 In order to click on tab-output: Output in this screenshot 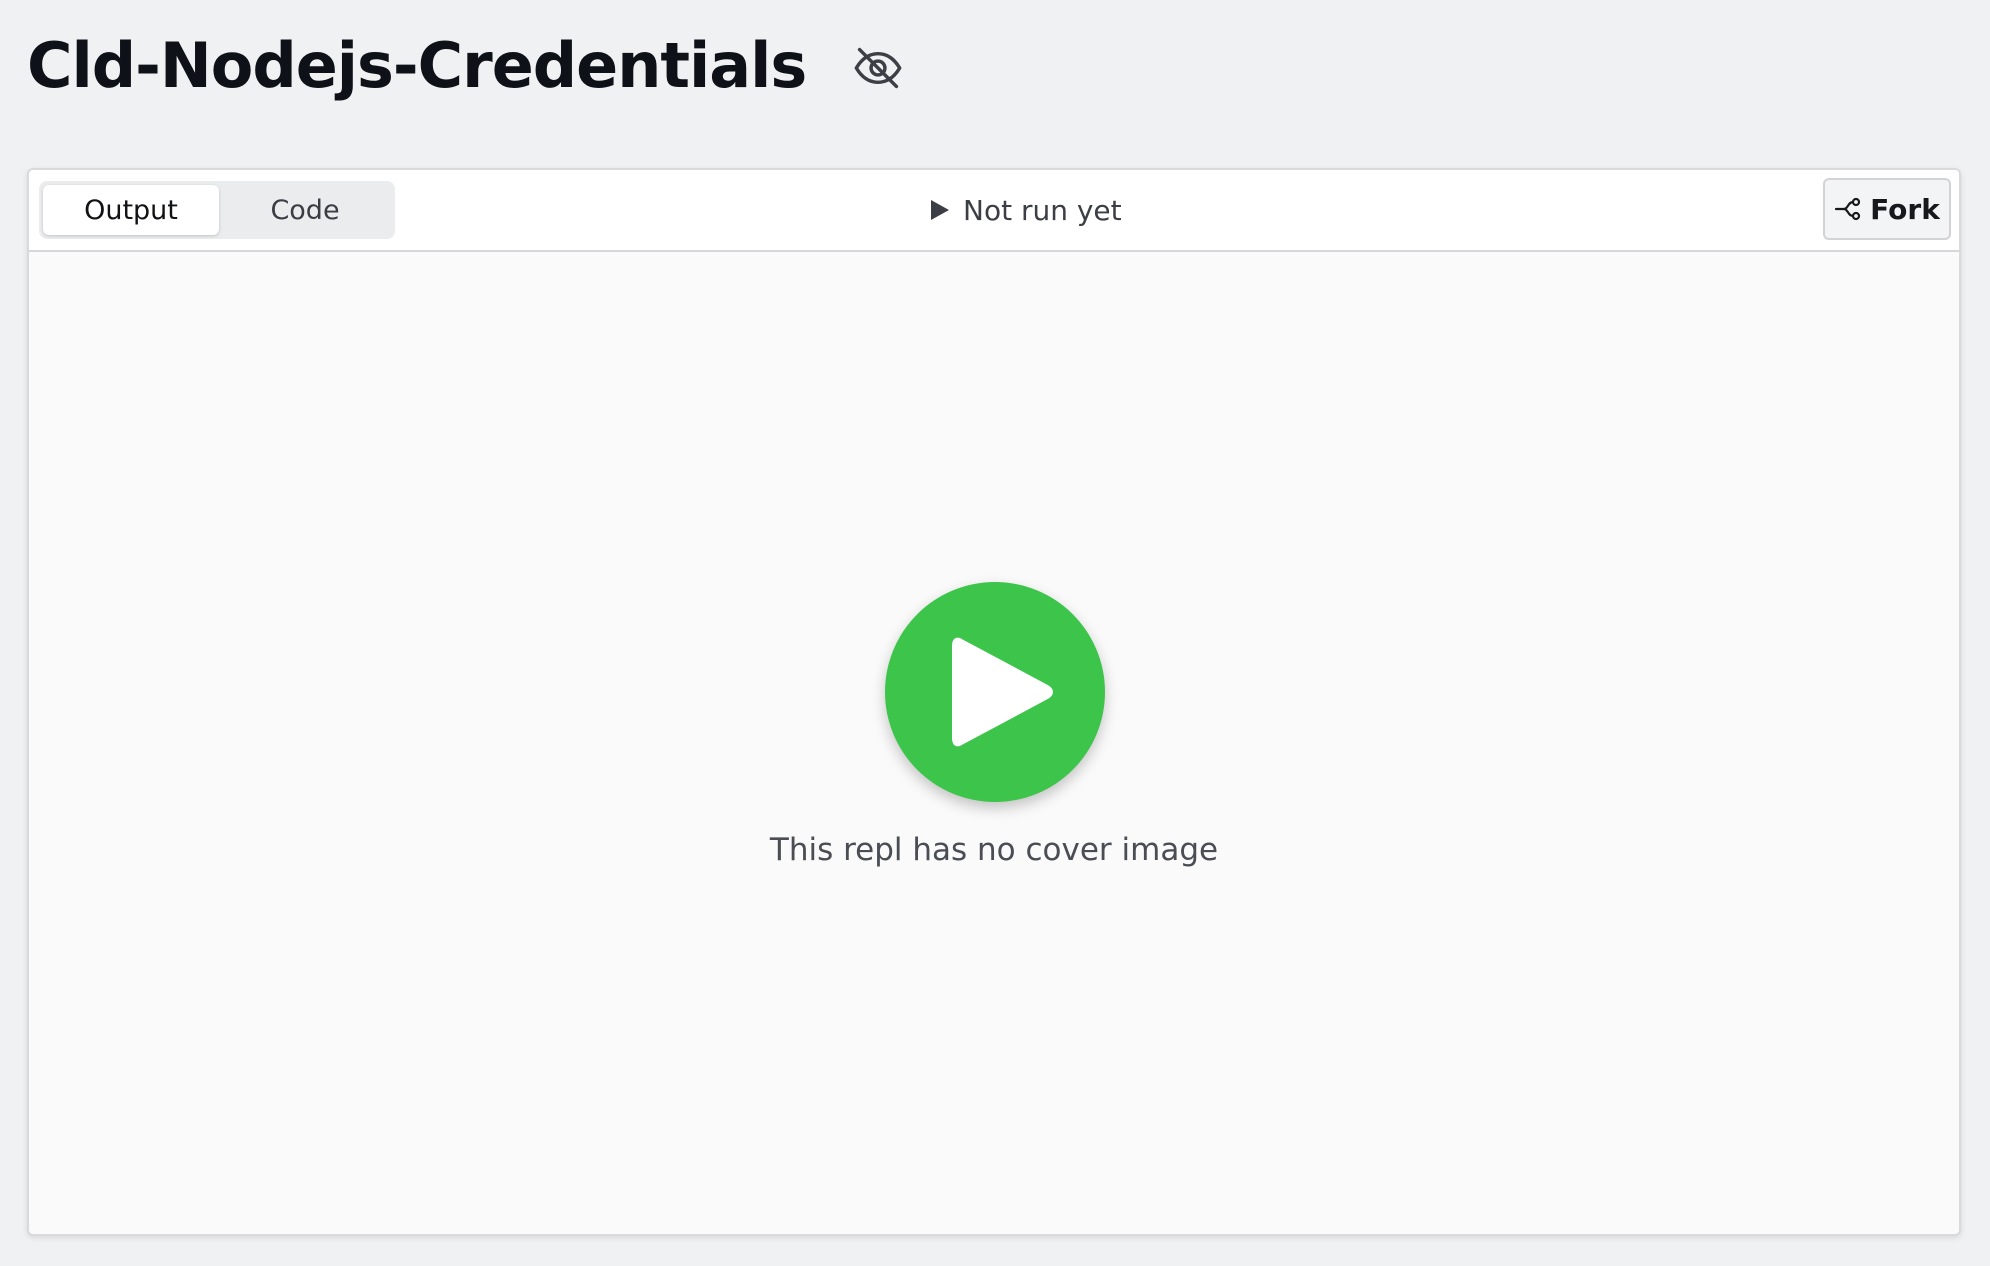, I will do `click(131, 210)`.